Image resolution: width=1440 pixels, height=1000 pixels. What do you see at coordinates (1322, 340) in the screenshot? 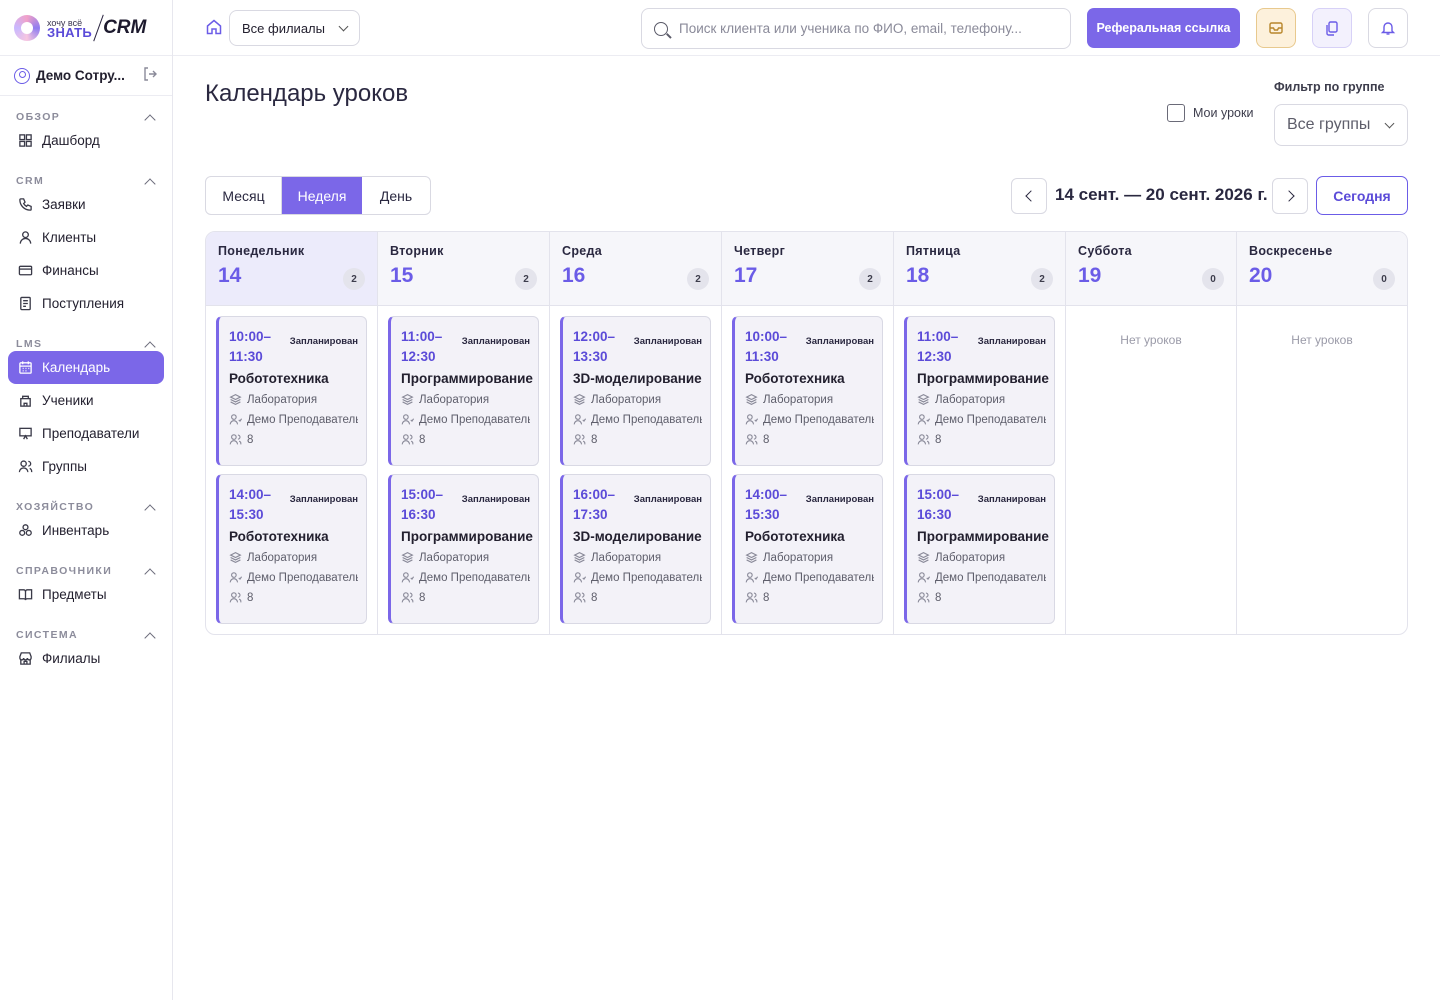
I see `no-lessons-text: Нет уроков` at bounding box center [1322, 340].